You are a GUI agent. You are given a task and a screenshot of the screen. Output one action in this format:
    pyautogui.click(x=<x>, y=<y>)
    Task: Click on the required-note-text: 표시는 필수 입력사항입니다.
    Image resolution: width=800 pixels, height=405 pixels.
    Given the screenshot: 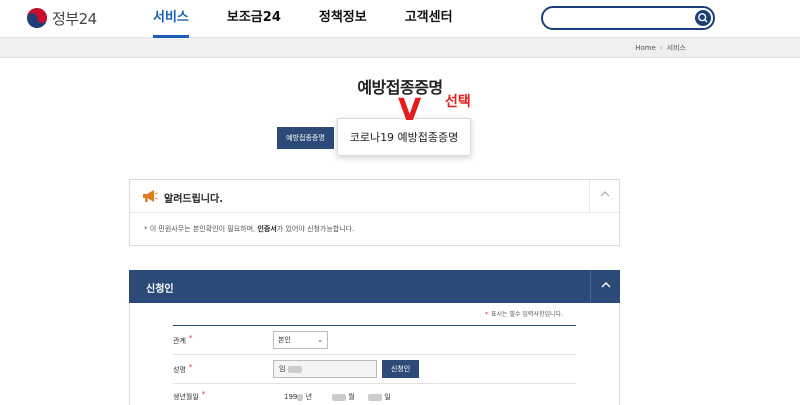 What is the action you would take?
    pyautogui.click(x=527, y=314)
    